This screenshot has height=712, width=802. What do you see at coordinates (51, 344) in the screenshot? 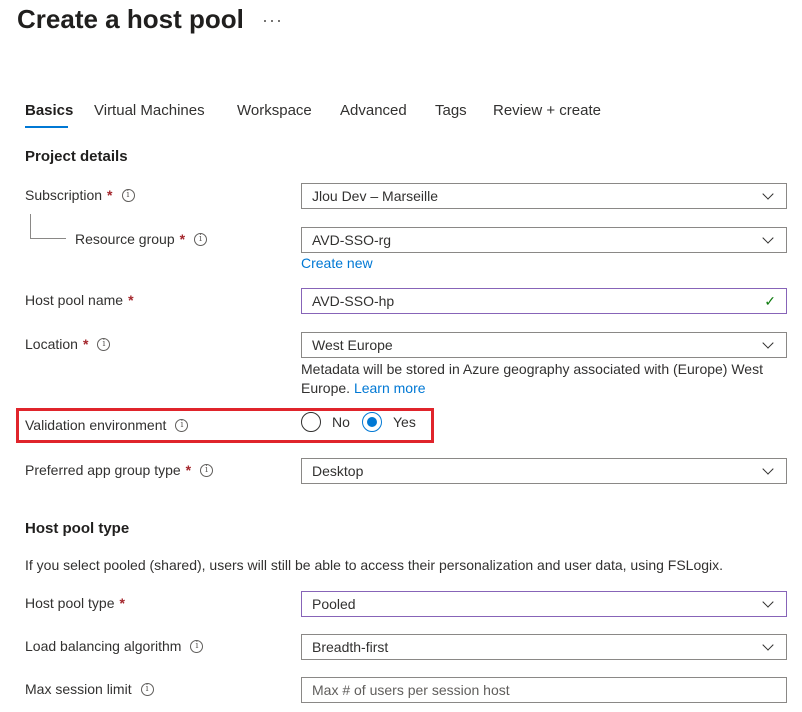
I see `location-label-text: Location` at bounding box center [51, 344].